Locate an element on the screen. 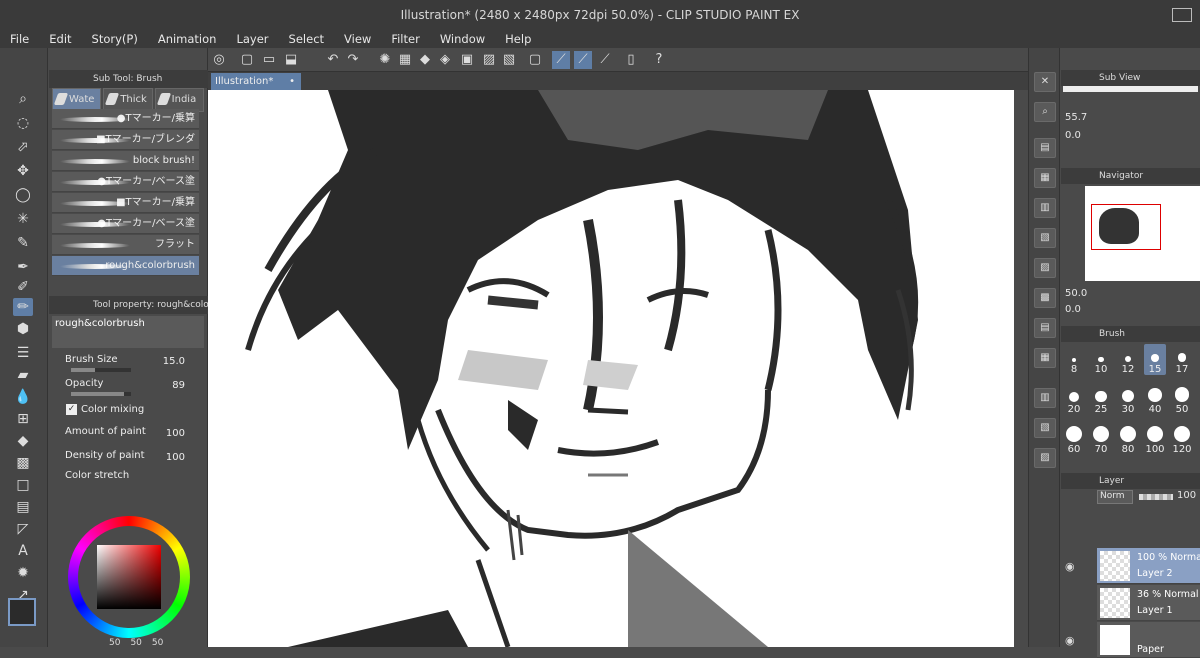  search-icon: ⌕ is located at coordinates (1045, 112).